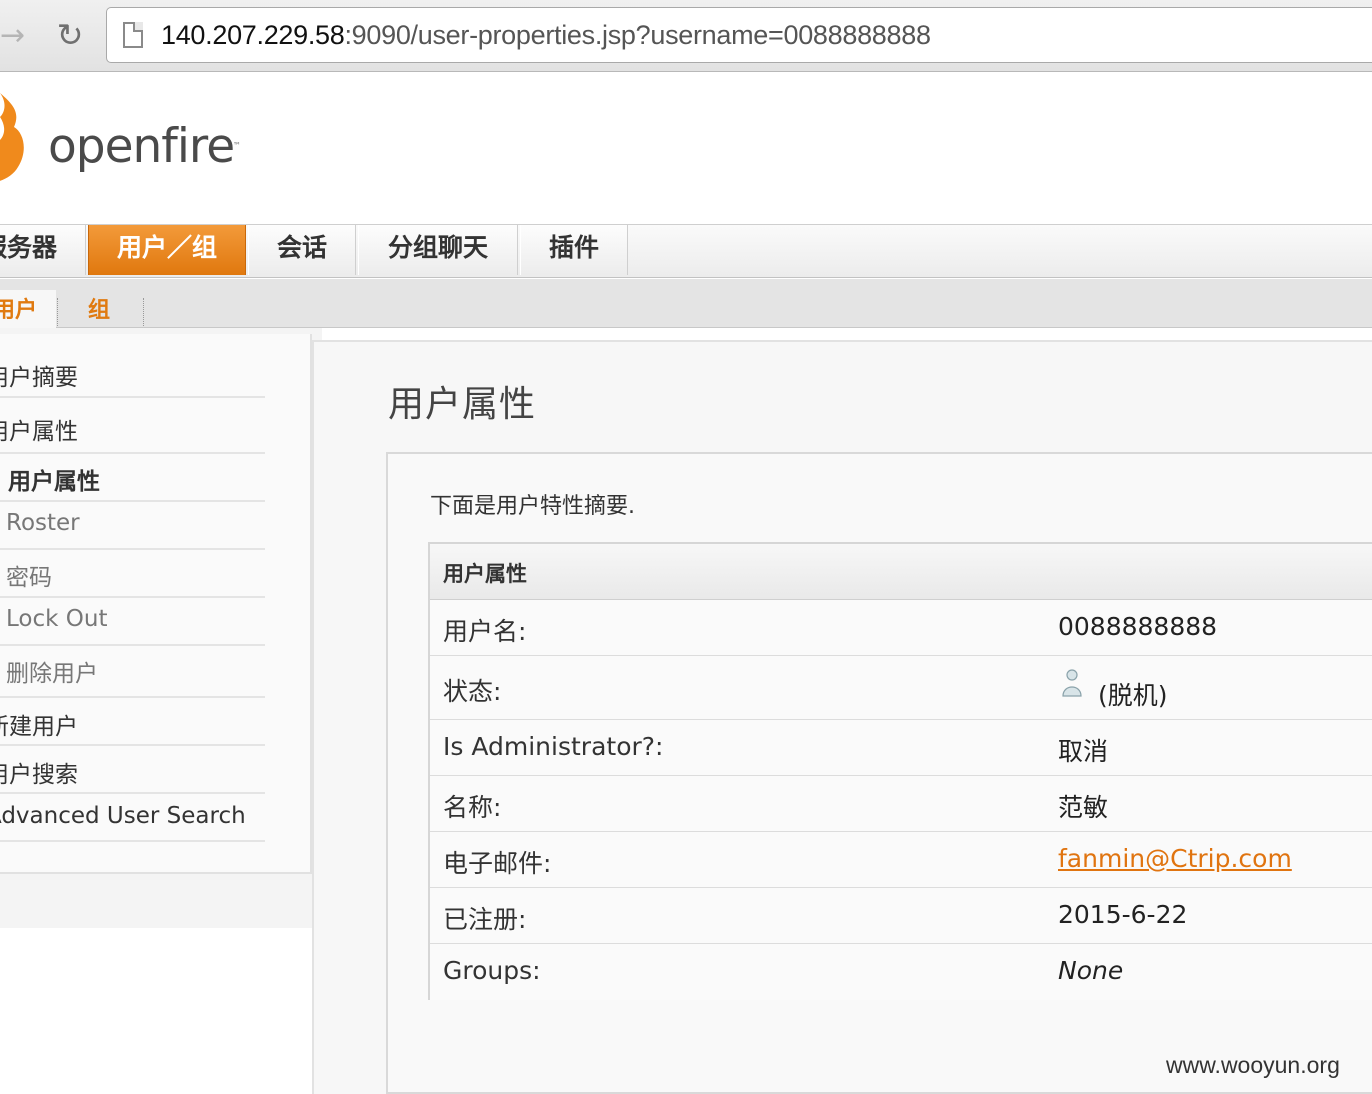 This screenshot has width=1372, height=1094. Describe the element at coordinates (901, 860) in the screenshot. I see `table-row: 电子邮件: fanmin@Ctrip.com` at that location.